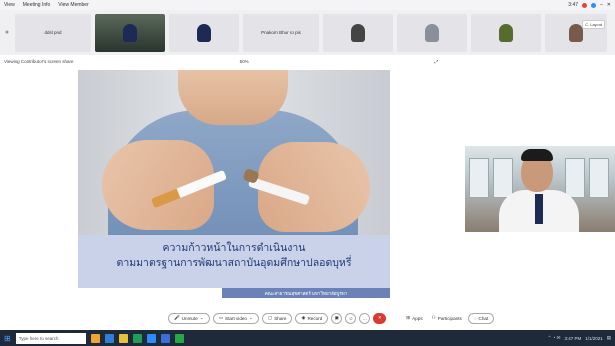 The width and height of the screenshot is (615, 346). What do you see at coordinates (573, 5) in the screenshot?
I see `clock: 3:47` at bounding box center [573, 5].